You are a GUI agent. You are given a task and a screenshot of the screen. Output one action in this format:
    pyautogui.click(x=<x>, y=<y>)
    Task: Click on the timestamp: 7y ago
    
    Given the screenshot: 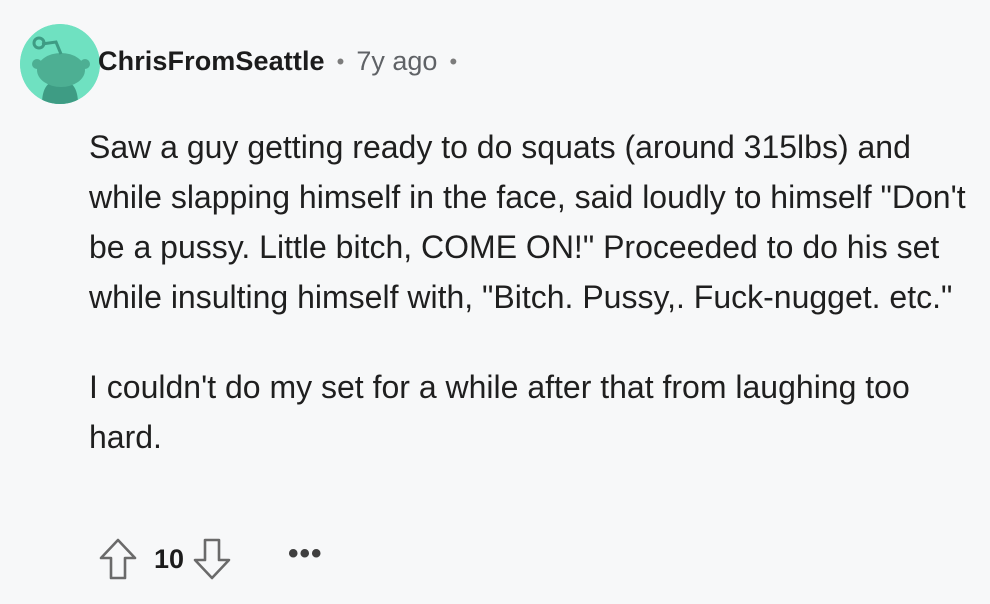 What is the action you would take?
    pyautogui.click(x=396, y=61)
    